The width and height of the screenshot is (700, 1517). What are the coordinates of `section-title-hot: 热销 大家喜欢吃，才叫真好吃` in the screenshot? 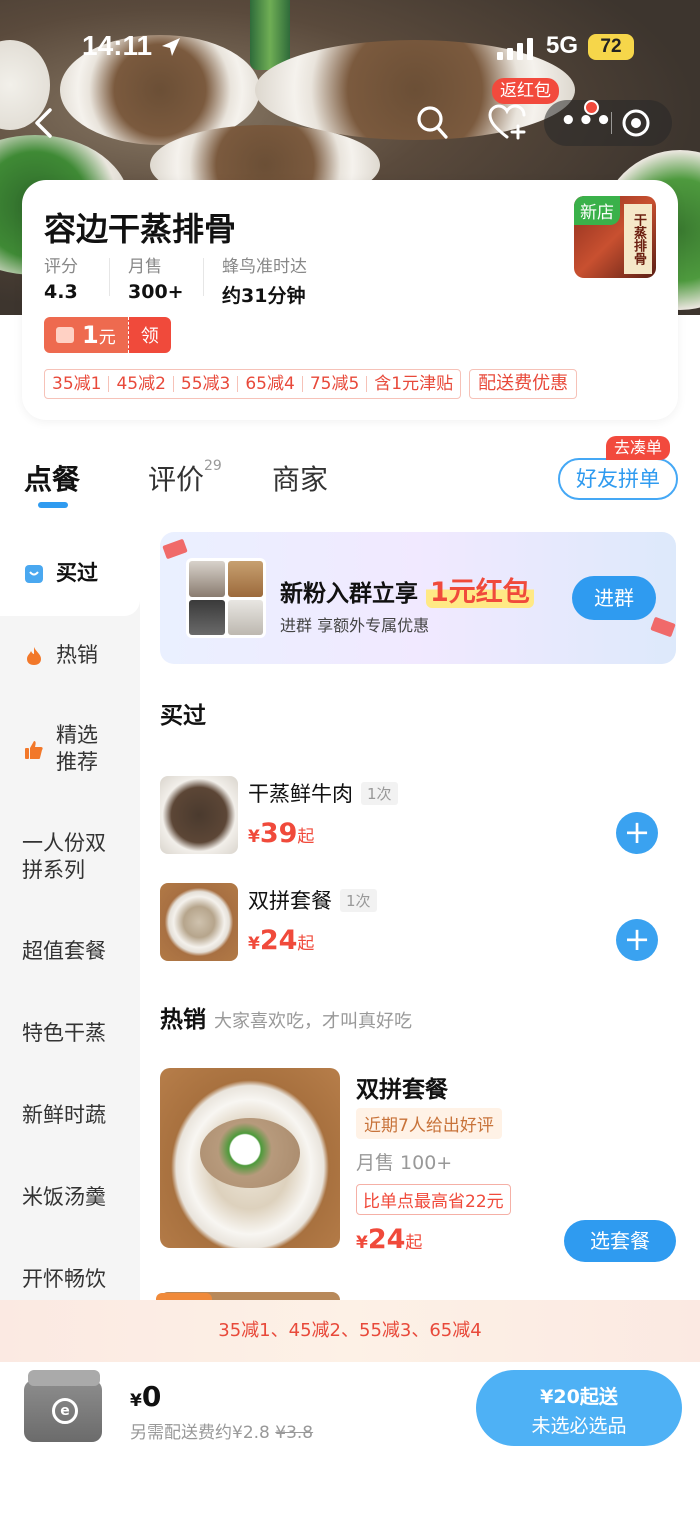 It's located at (286, 1020).